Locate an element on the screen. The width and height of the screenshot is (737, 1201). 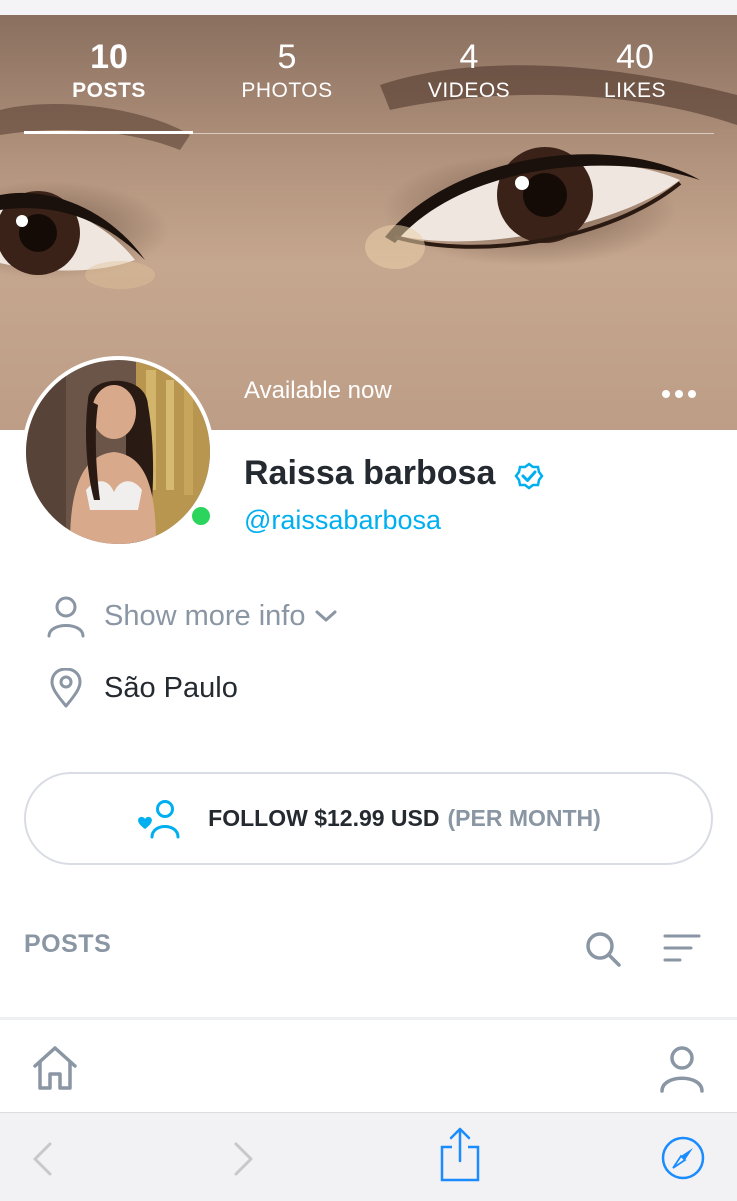
avatar is located at coordinates (118, 452).